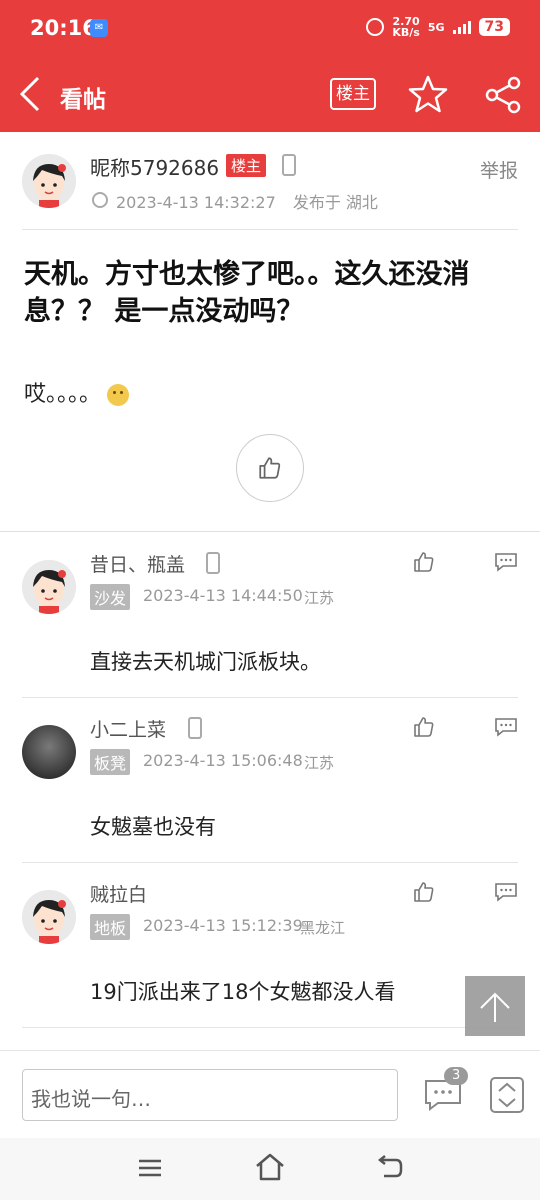  Describe the element at coordinates (118, 395) in the screenshot. I see `emoji-icon` at that location.